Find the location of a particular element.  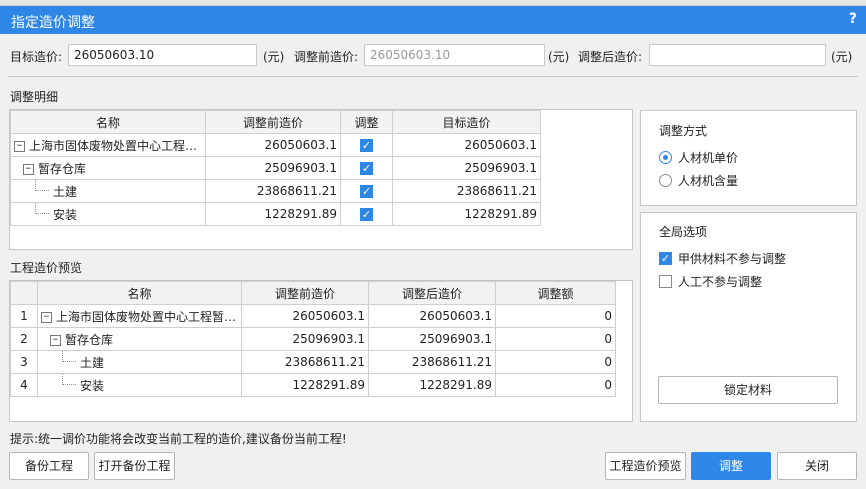

help-icon: ? is located at coordinates (853, 19).